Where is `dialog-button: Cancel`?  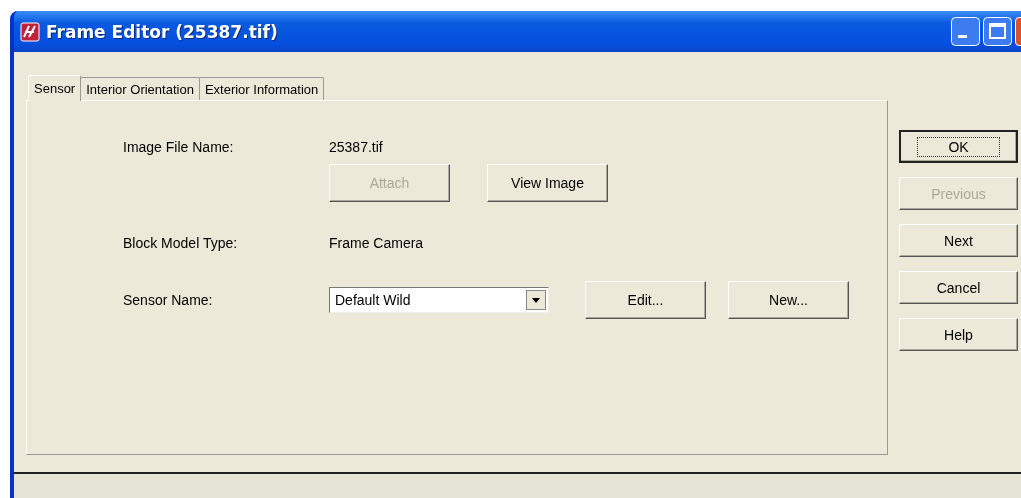 dialog-button: Cancel is located at coordinates (958, 287).